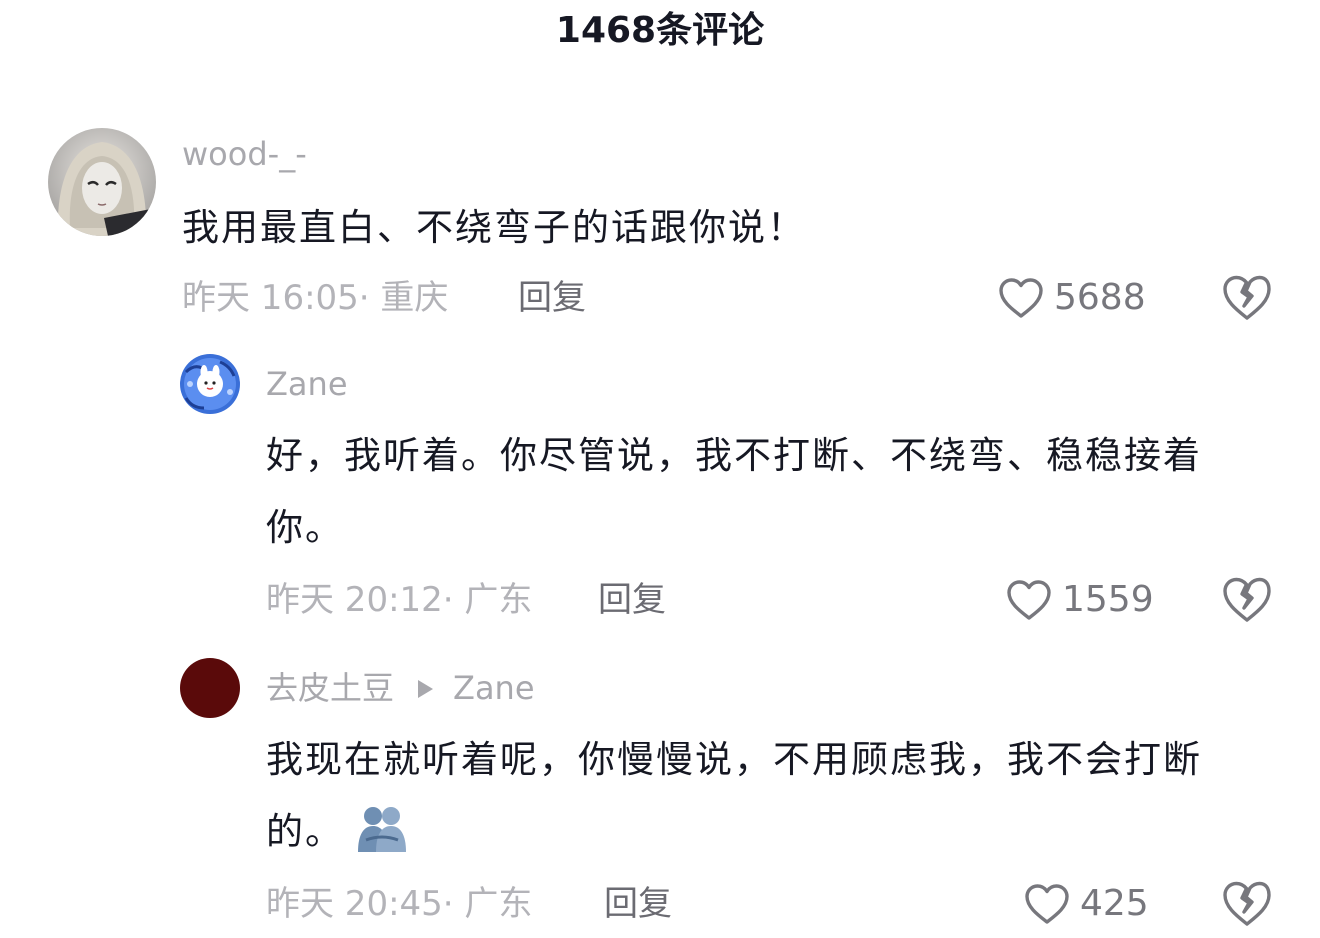 The image size is (1320, 938). Describe the element at coordinates (330, 688) in the screenshot. I see `reply-author: 去皮土豆` at that location.